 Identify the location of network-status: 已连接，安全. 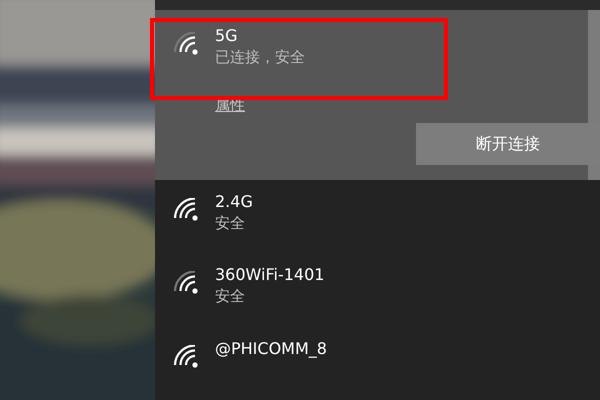
(260, 57).